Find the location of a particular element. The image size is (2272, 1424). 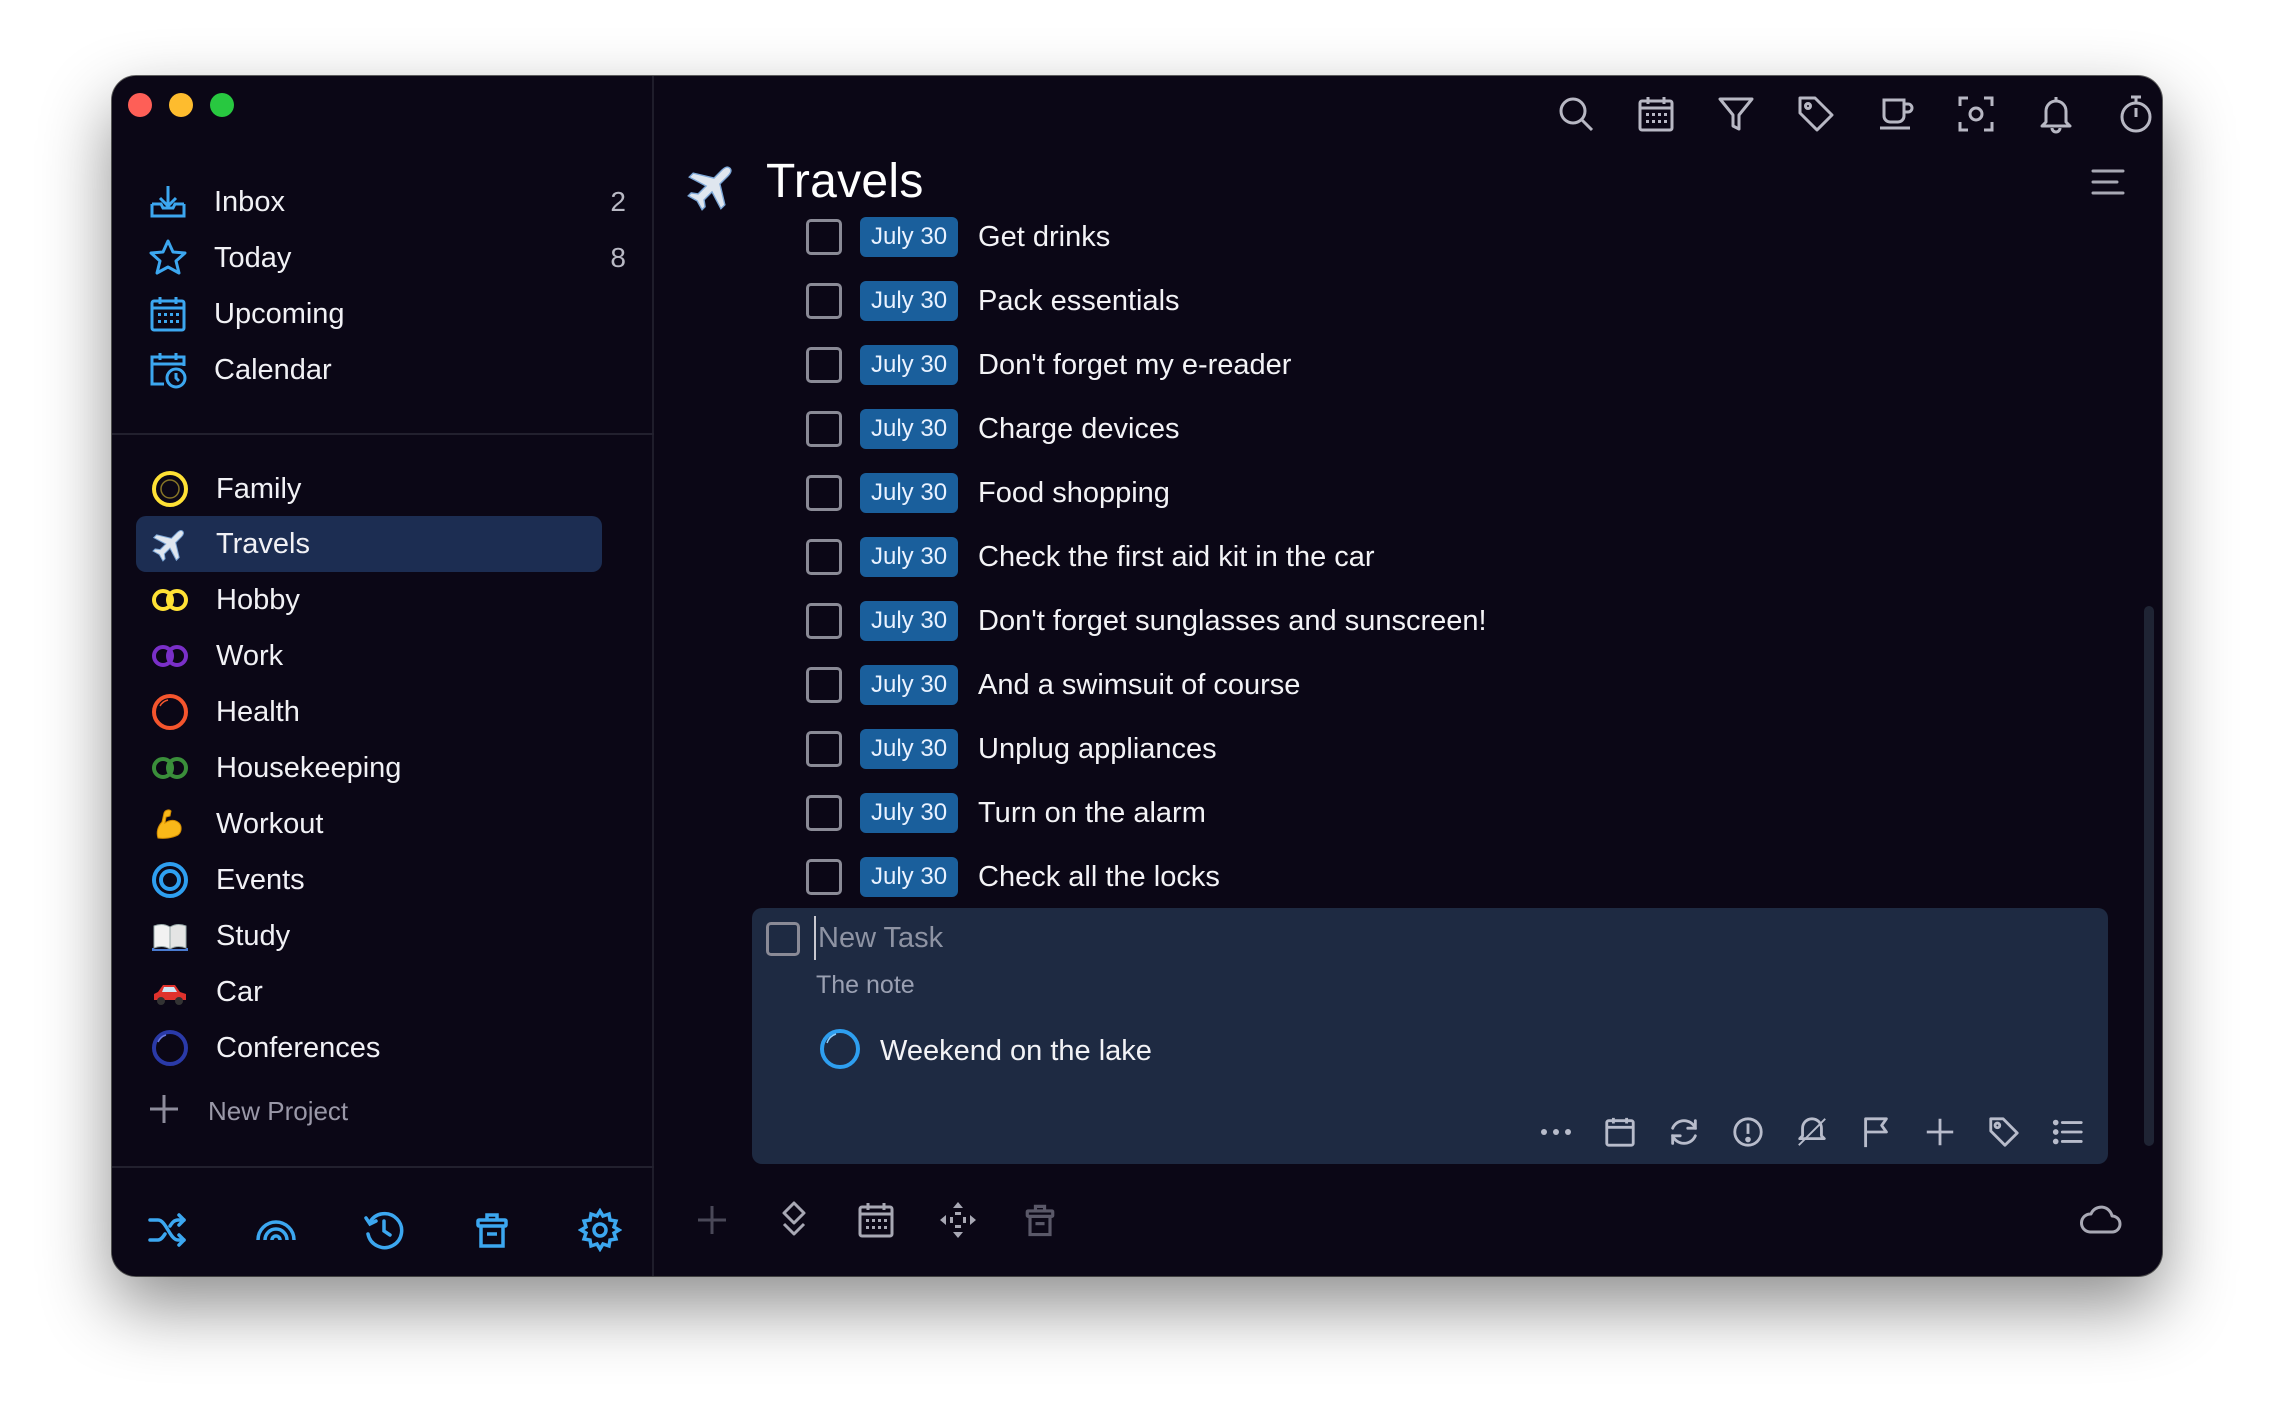

task-row: July 30 Charge devices is located at coordinates (993, 429).